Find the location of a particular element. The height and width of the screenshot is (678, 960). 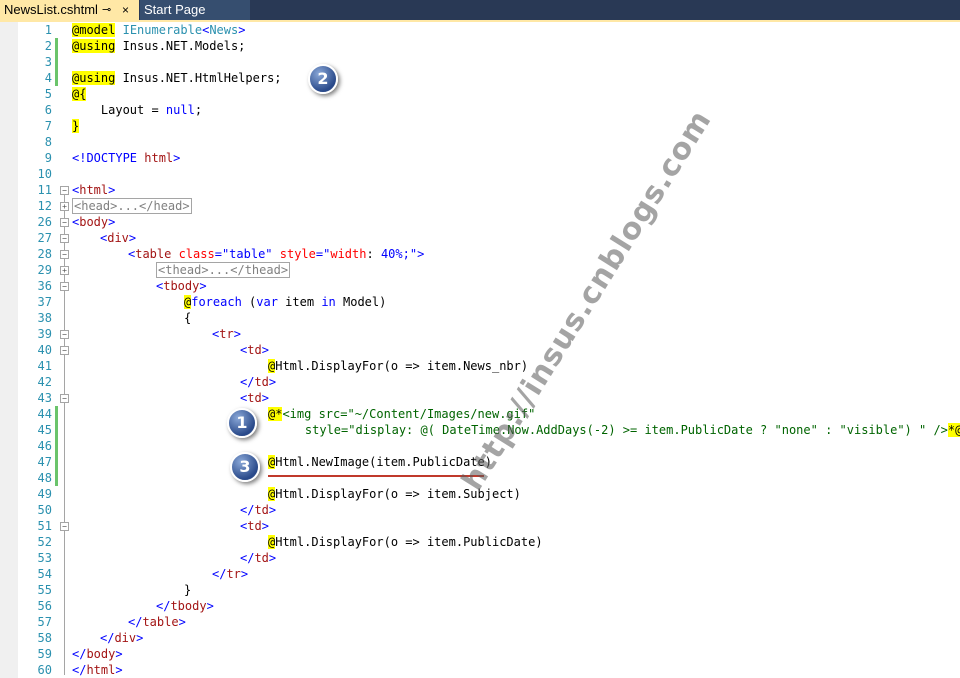

keyword: null is located at coordinates (180, 110).